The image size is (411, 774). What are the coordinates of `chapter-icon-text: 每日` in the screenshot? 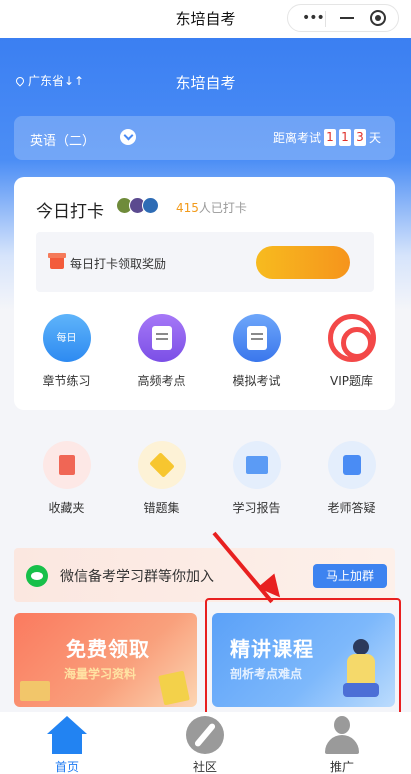 It's located at (66, 338).